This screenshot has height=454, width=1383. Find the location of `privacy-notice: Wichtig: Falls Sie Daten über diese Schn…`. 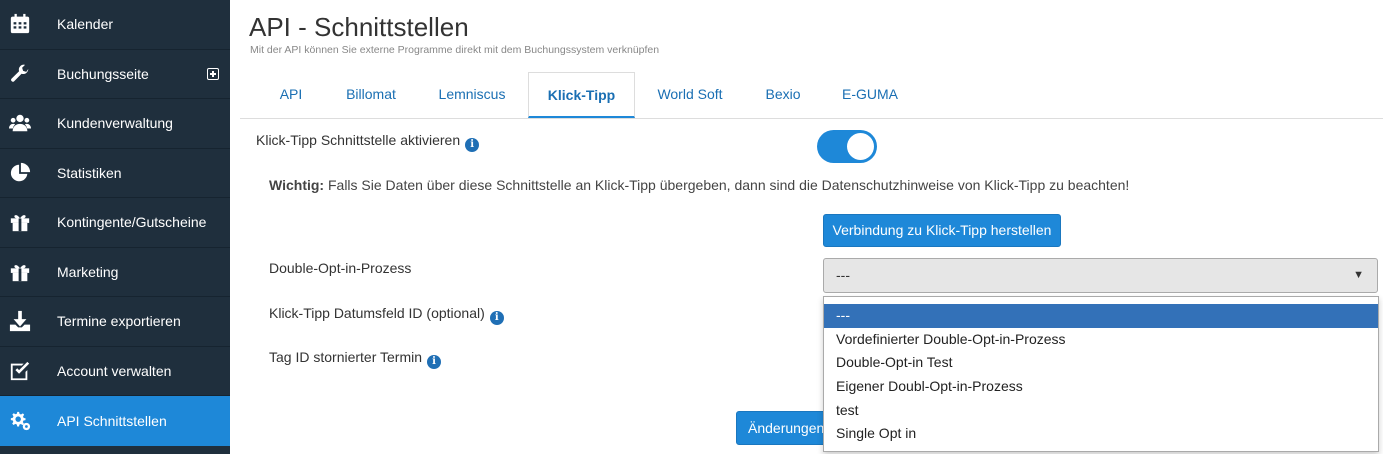

privacy-notice: Wichtig: Falls Sie Daten über diese Schn… is located at coordinates (699, 185).